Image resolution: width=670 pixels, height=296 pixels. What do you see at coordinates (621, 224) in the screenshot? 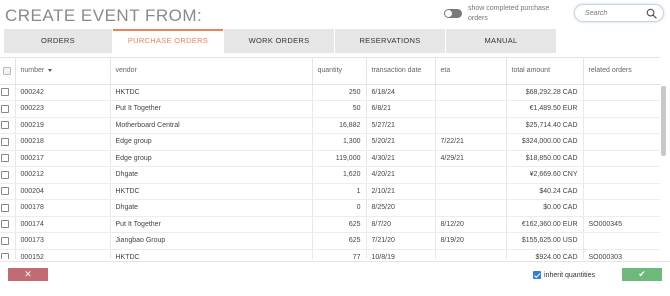
I see `row-related-orders: SO000345` at bounding box center [621, 224].